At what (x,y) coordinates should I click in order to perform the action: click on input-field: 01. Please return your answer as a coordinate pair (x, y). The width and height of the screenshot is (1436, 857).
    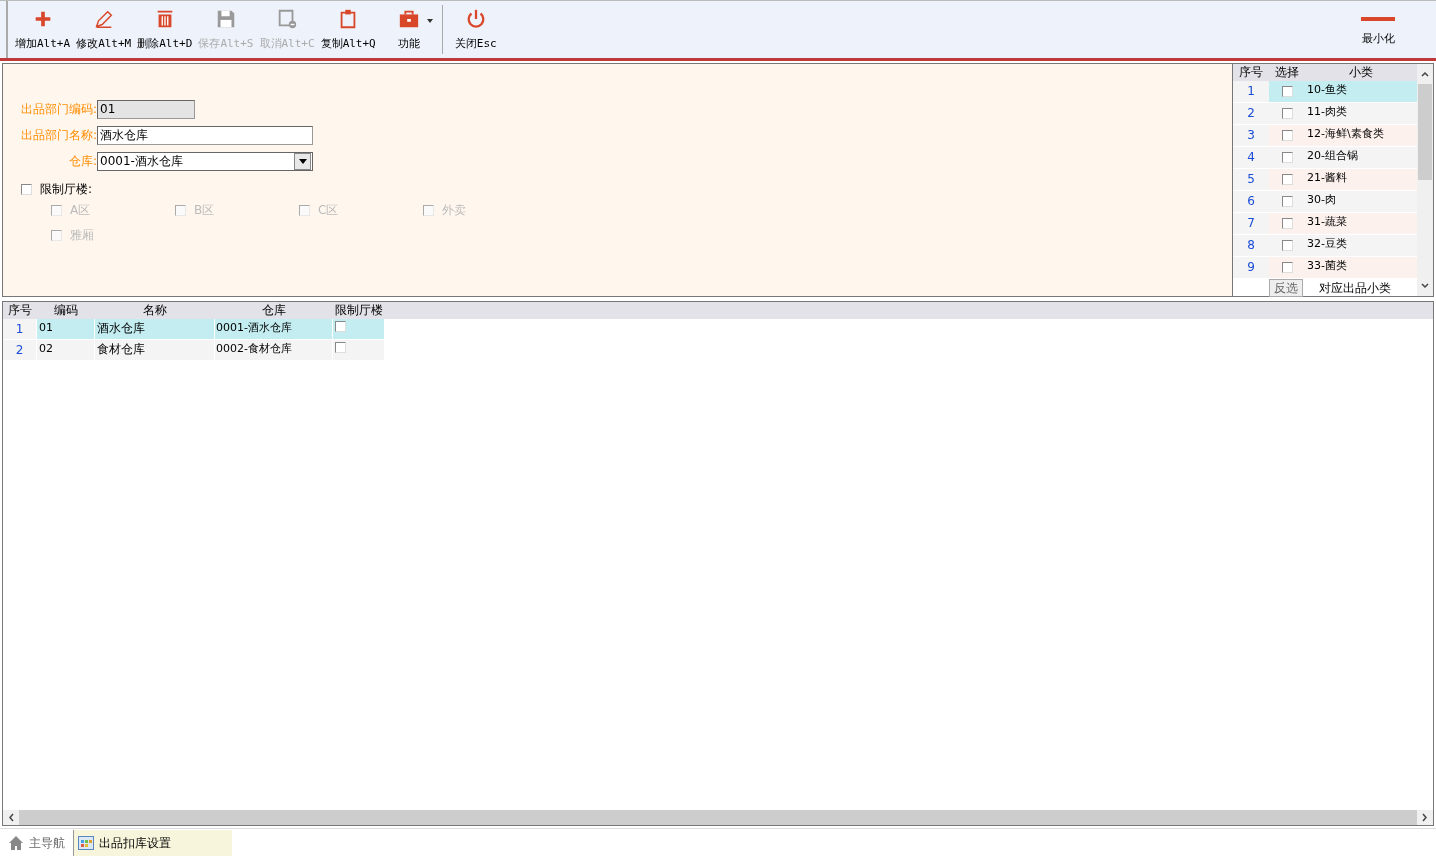
    Looking at the image, I should click on (146, 109).